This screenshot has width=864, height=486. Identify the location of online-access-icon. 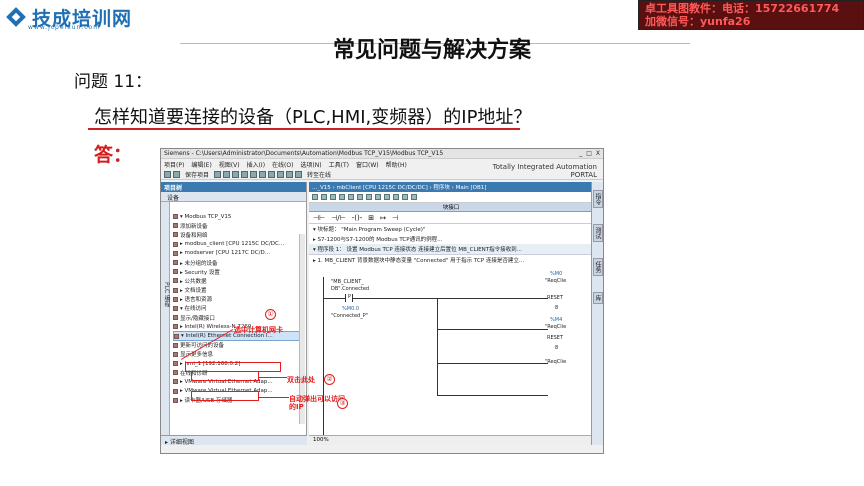
(175, 308).